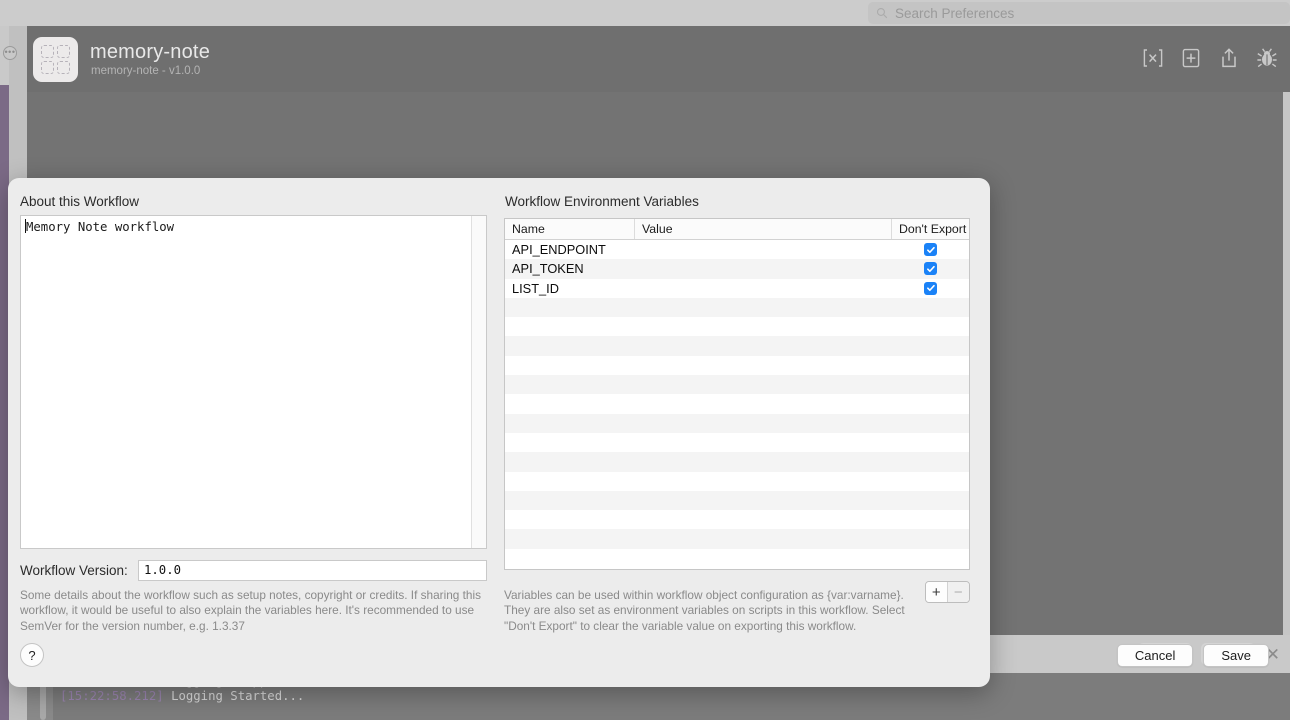 The image size is (1290, 720). I want to click on save-button: Save, so click(1236, 655).